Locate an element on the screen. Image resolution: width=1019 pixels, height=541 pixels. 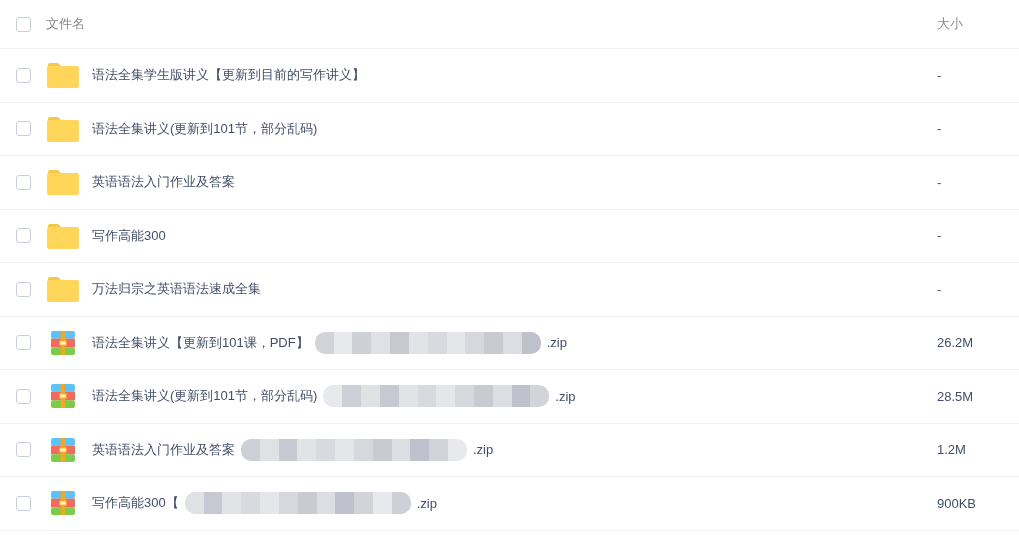
file-name: 语法全集学生版讲义【更新到目前的写作讲义】 is located at coordinates (228, 75).